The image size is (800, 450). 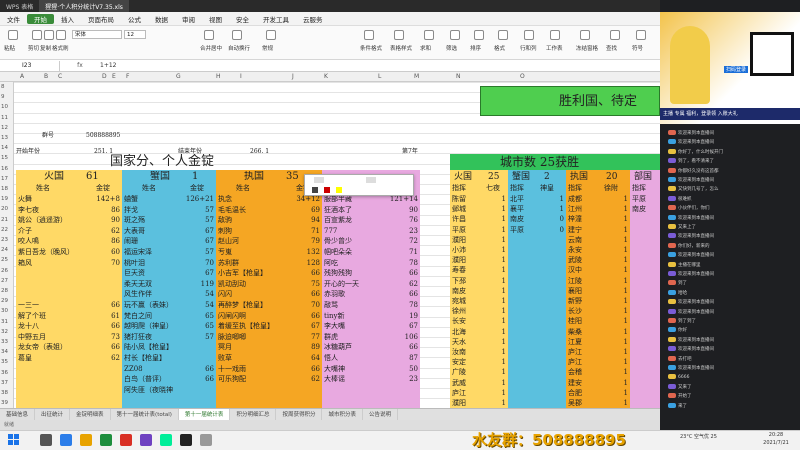 What do you see at coordinates (97, 34) in the screenshot?
I see `font-name-select: 宋体` at bounding box center [97, 34].